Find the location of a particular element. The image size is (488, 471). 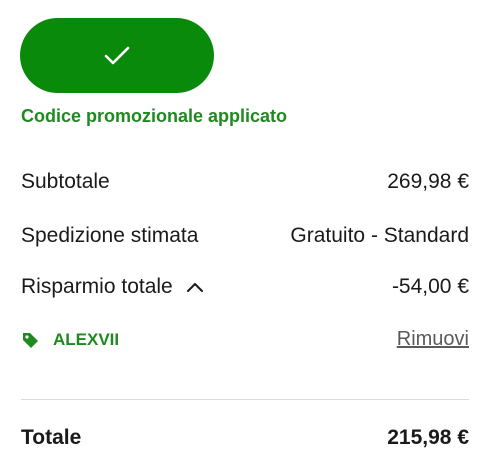

subtotal-row: Subtotale 269,98 € is located at coordinates (245, 182).